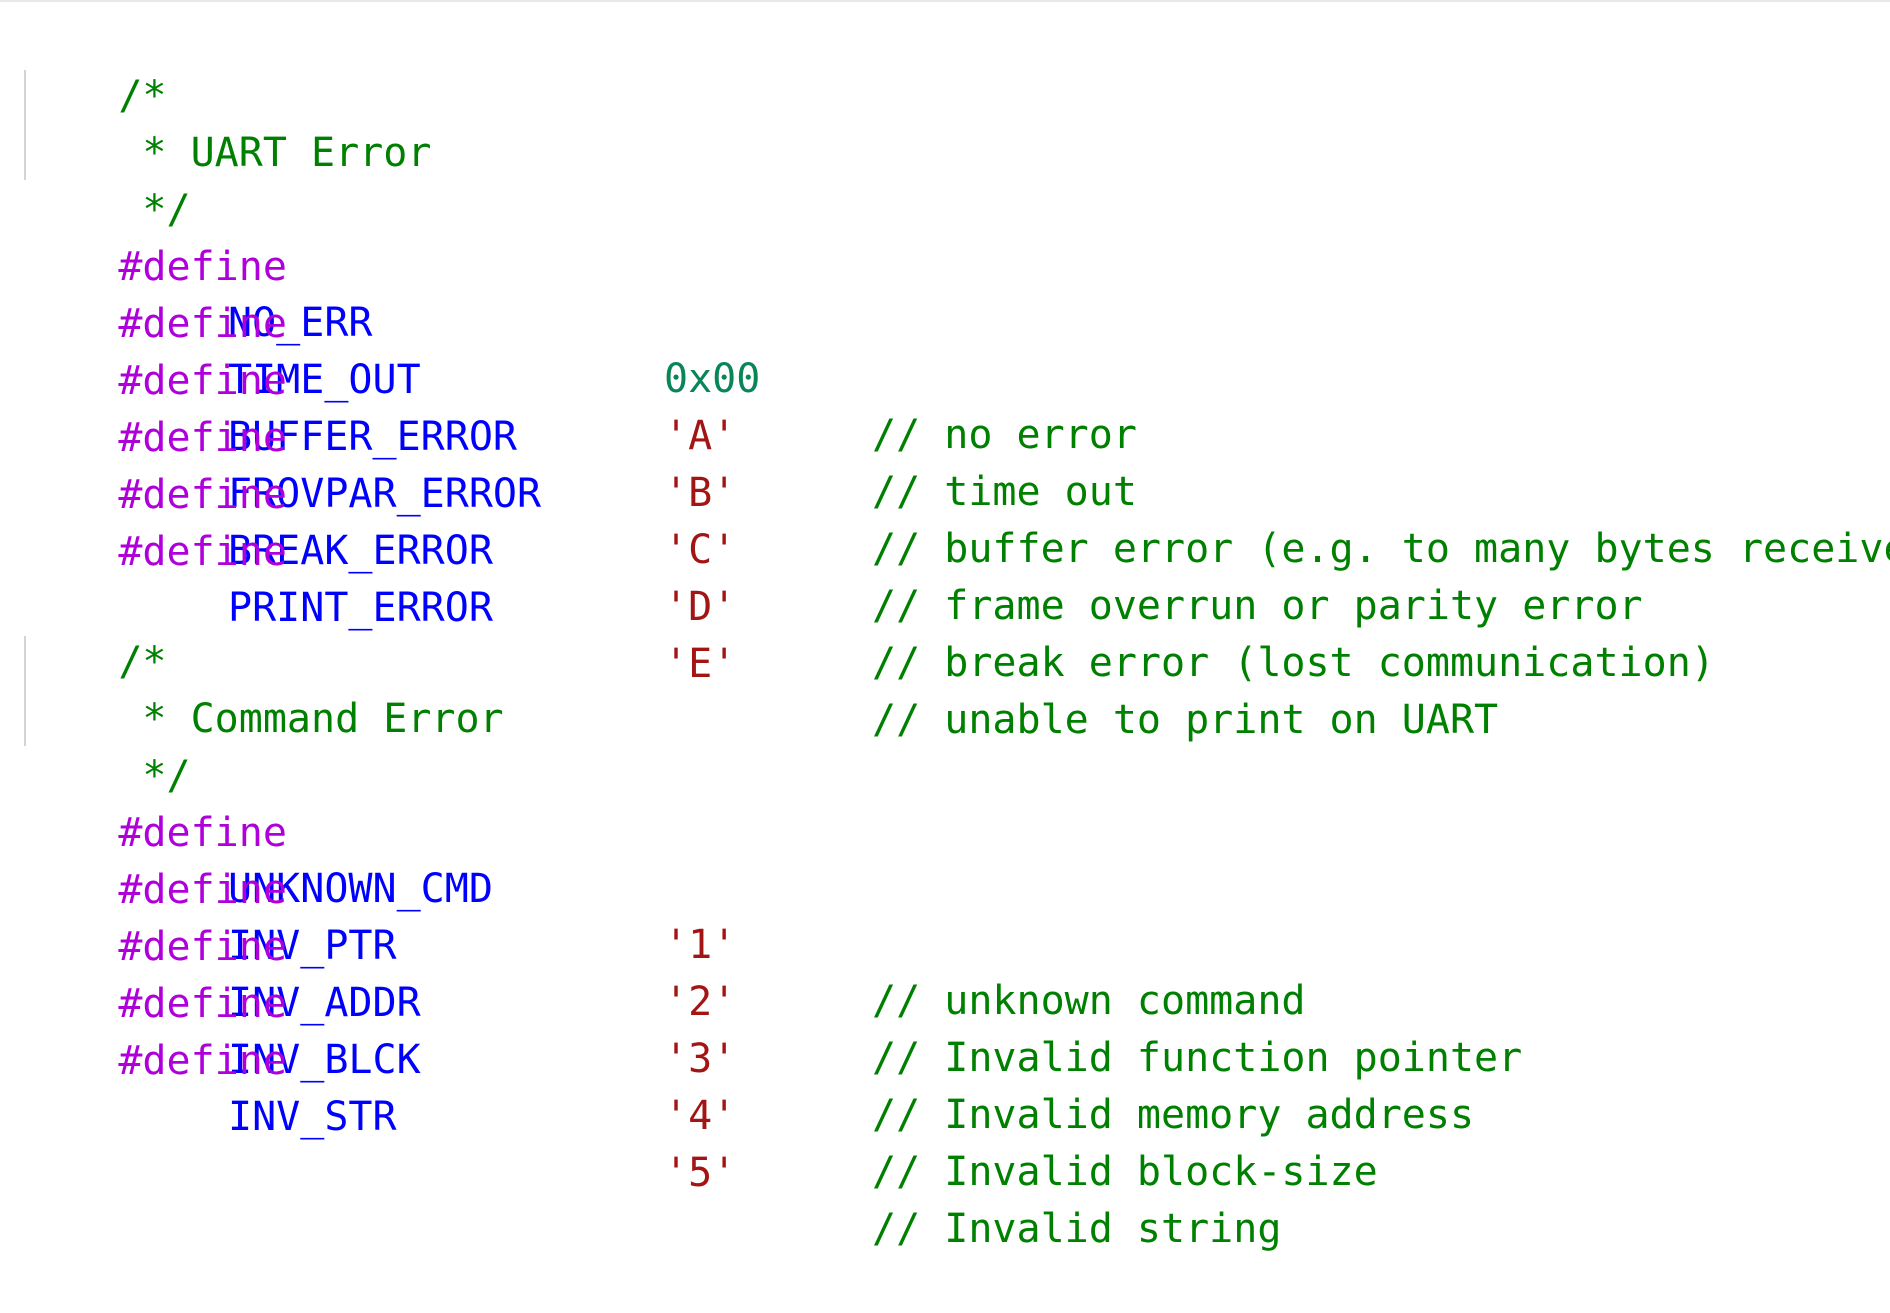  I want to click on macro-value: '3', so click(700, 1059).